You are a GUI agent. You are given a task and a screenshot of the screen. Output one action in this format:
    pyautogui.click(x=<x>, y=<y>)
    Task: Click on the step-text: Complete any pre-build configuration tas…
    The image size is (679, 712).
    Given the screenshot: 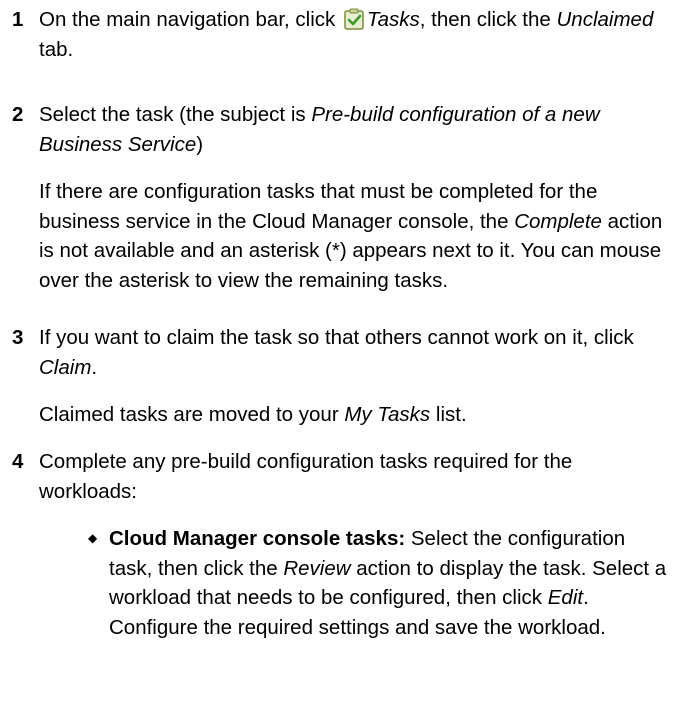 What is the action you would take?
    pyautogui.click(x=306, y=476)
    